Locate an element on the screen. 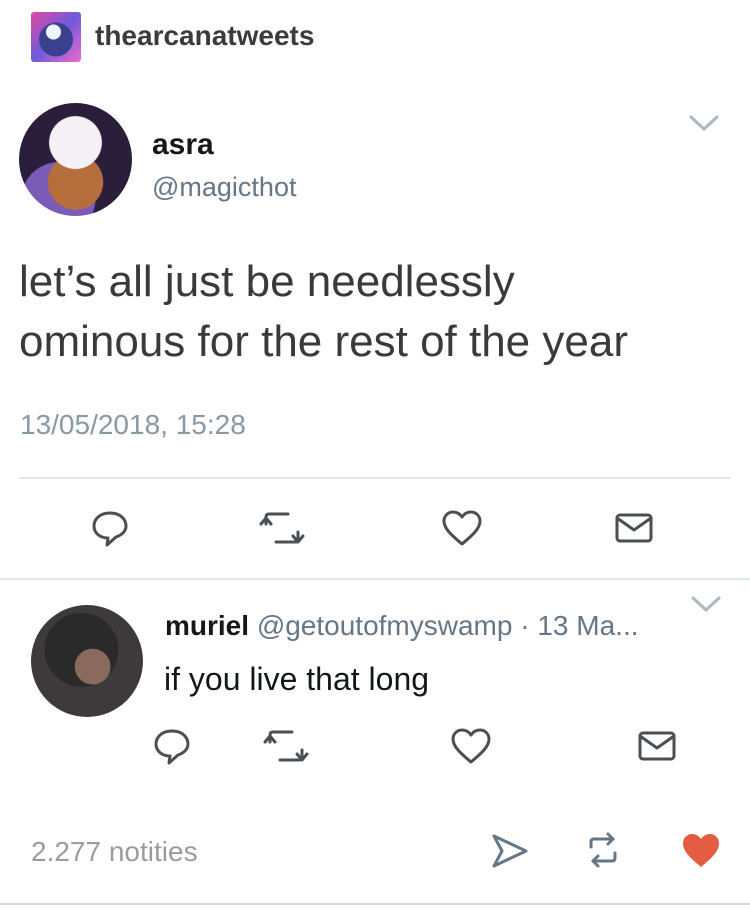 The height and width of the screenshot is (910, 750). reply-text: if you live that long is located at coordinates (297, 679).